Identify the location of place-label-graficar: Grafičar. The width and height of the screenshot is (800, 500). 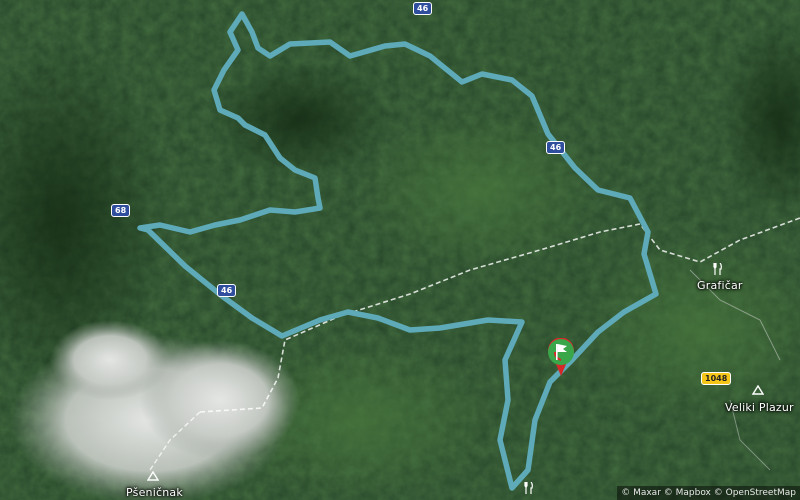
(720, 285).